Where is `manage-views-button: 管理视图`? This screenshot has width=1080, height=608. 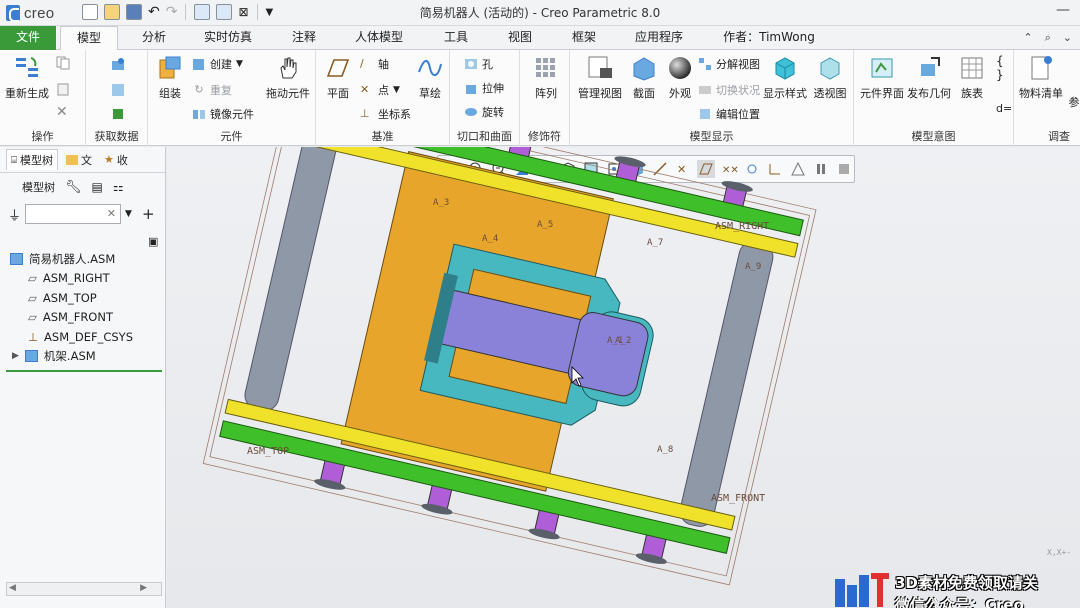 manage-views-button: 管理视图 is located at coordinates (600, 77).